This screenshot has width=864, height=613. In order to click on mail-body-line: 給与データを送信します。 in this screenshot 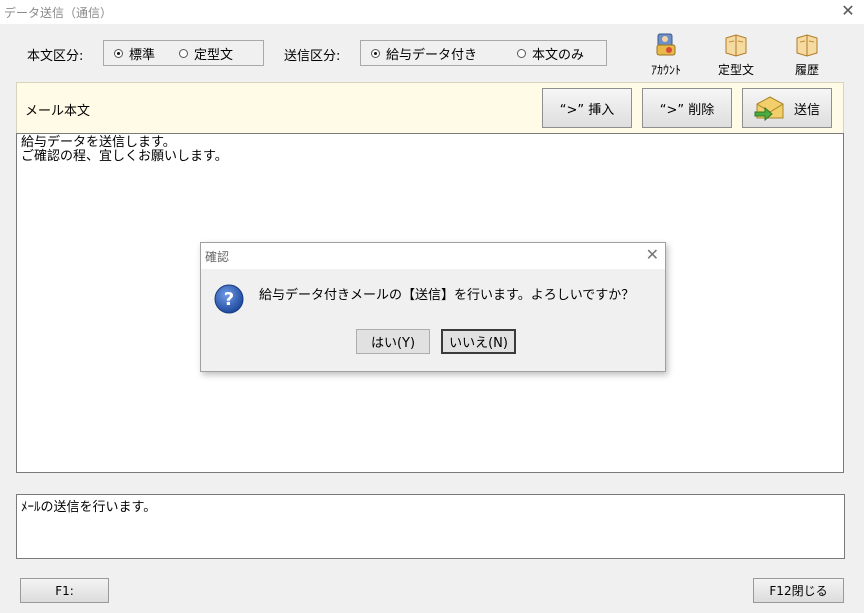, I will do `click(98, 142)`.